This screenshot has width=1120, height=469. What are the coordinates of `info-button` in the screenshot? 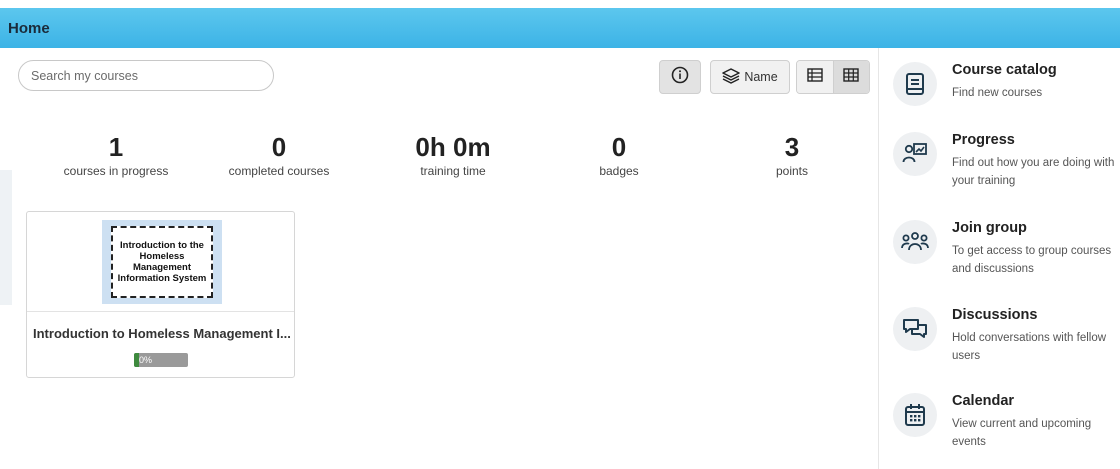 It's located at (680, 77).